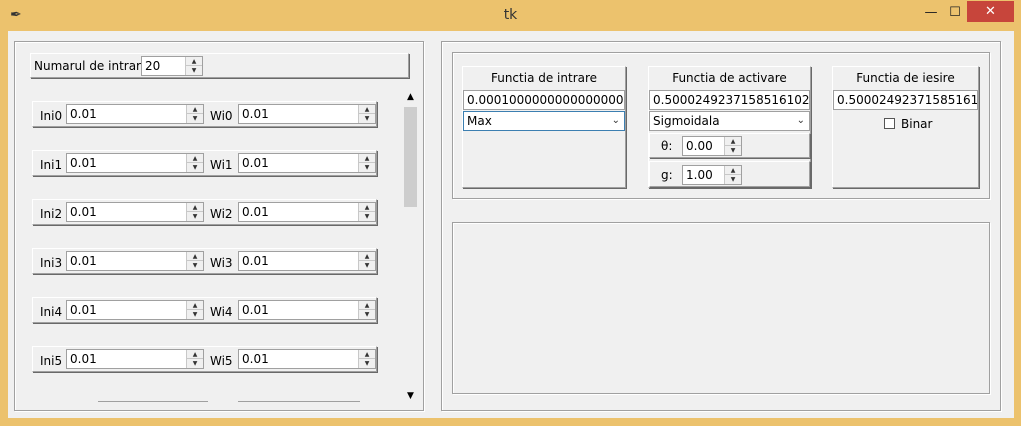 This screenshot has width=1021, height=426. I want to click on activation-function-title: Functia de activare, so click(729, 78).